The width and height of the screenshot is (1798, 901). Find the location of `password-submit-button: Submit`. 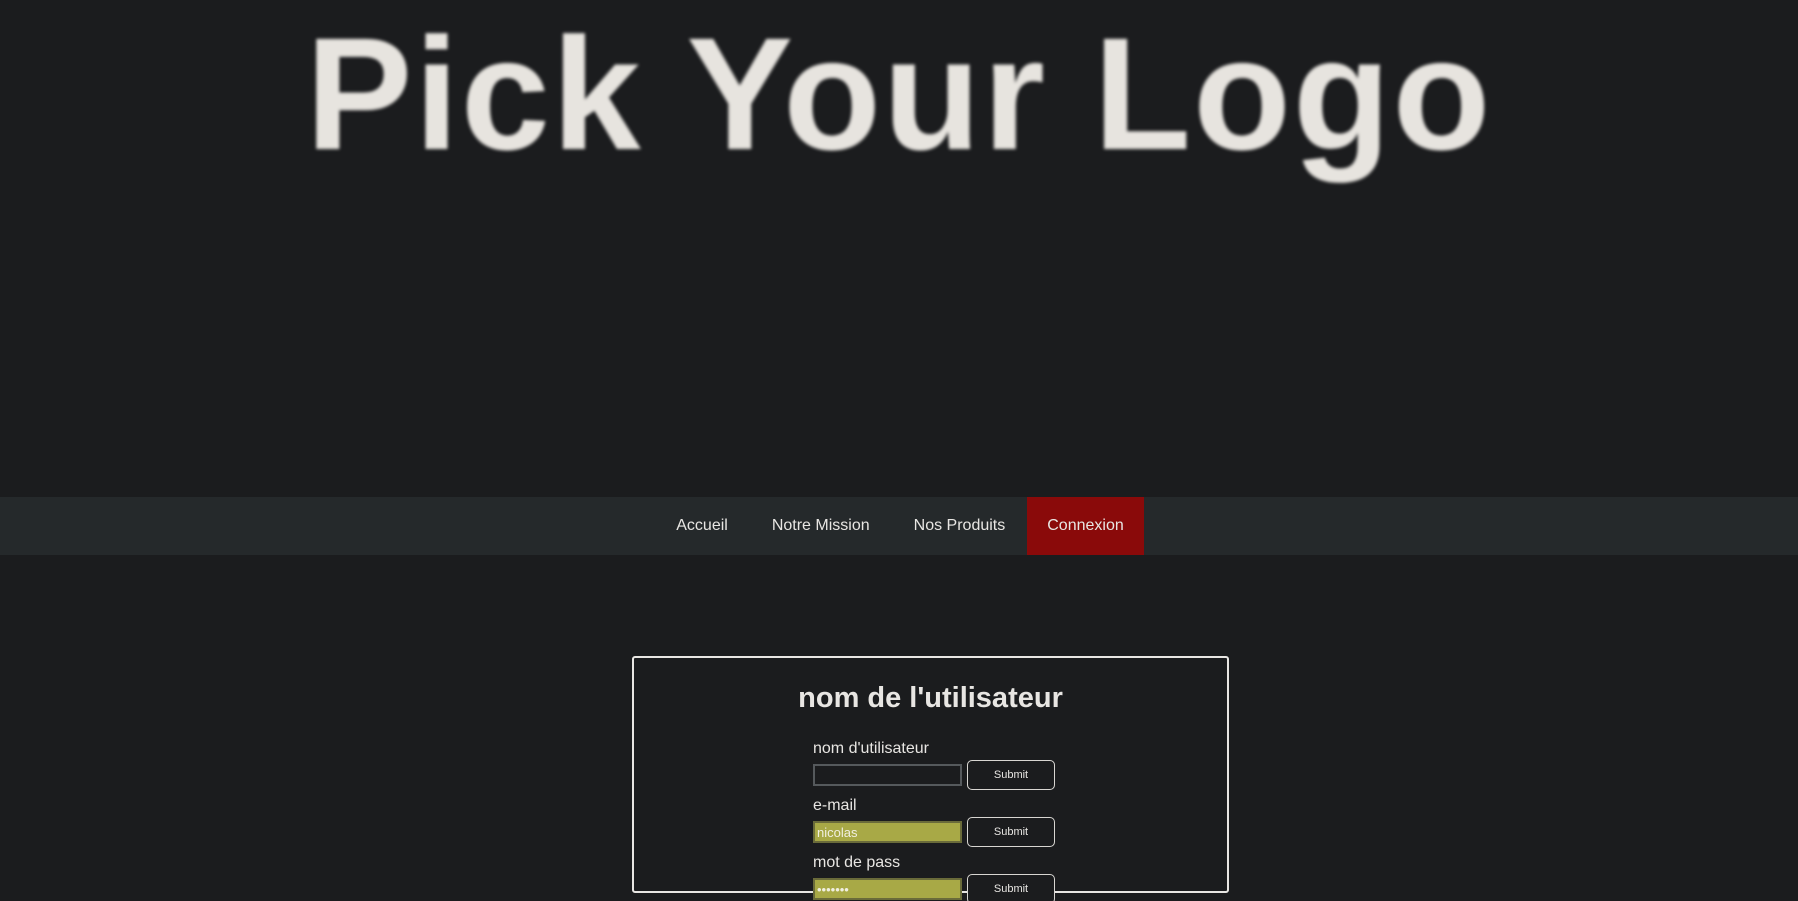

password-submit-button: Submit is located at coordinates (1011, 887).